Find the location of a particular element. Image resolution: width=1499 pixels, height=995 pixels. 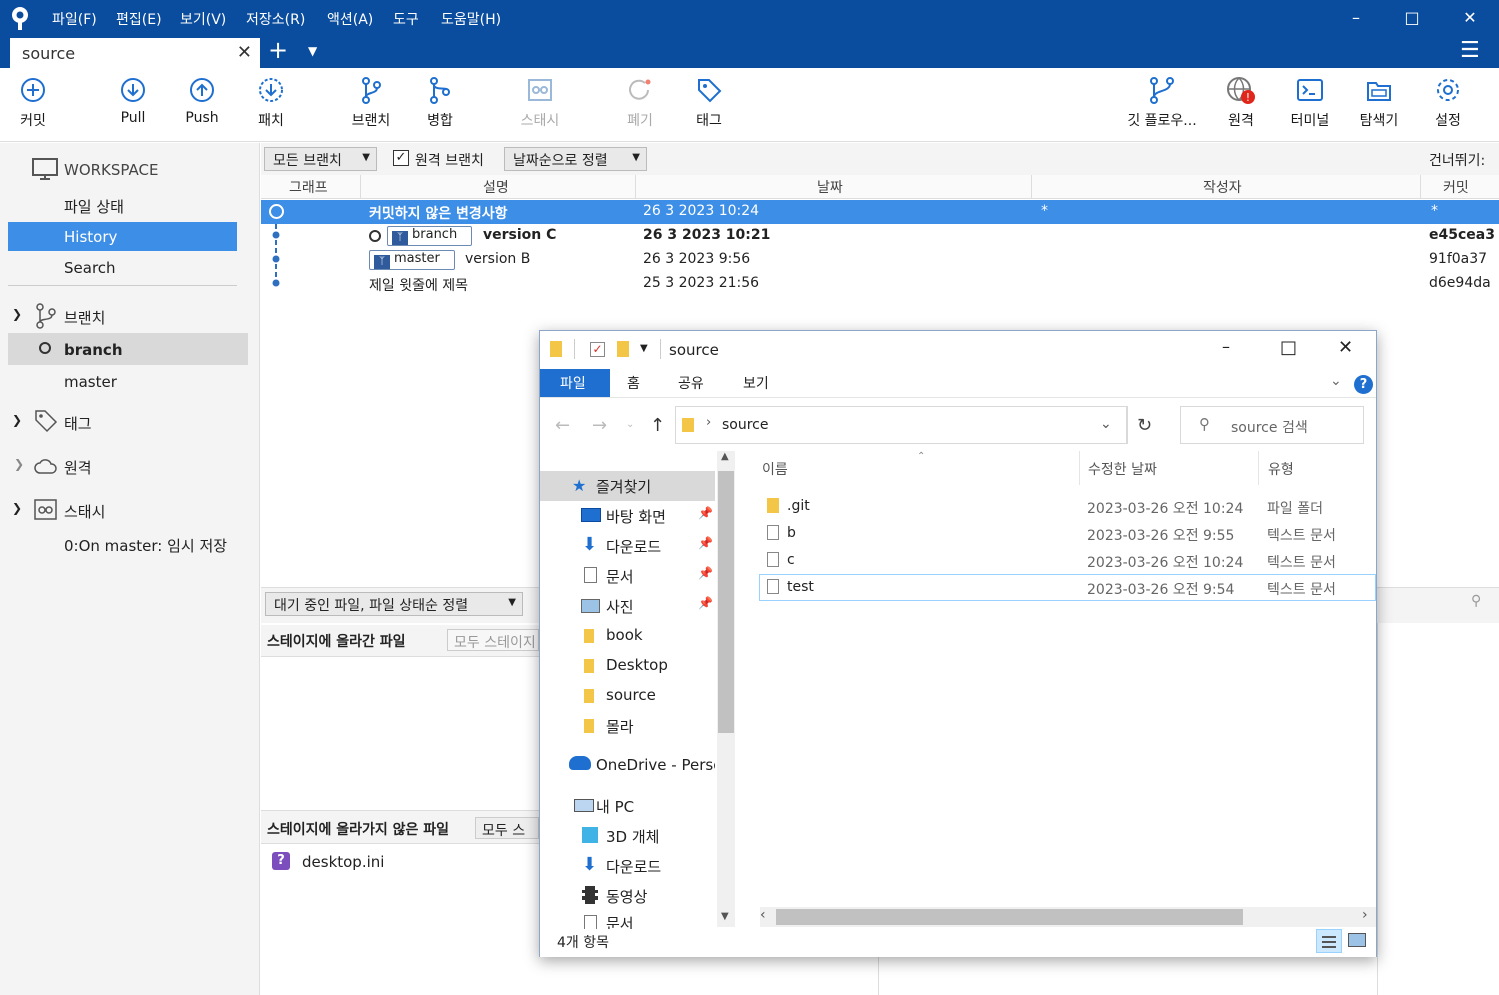

explorer-button: 탐색기 is located at coordinates (1379, 103).